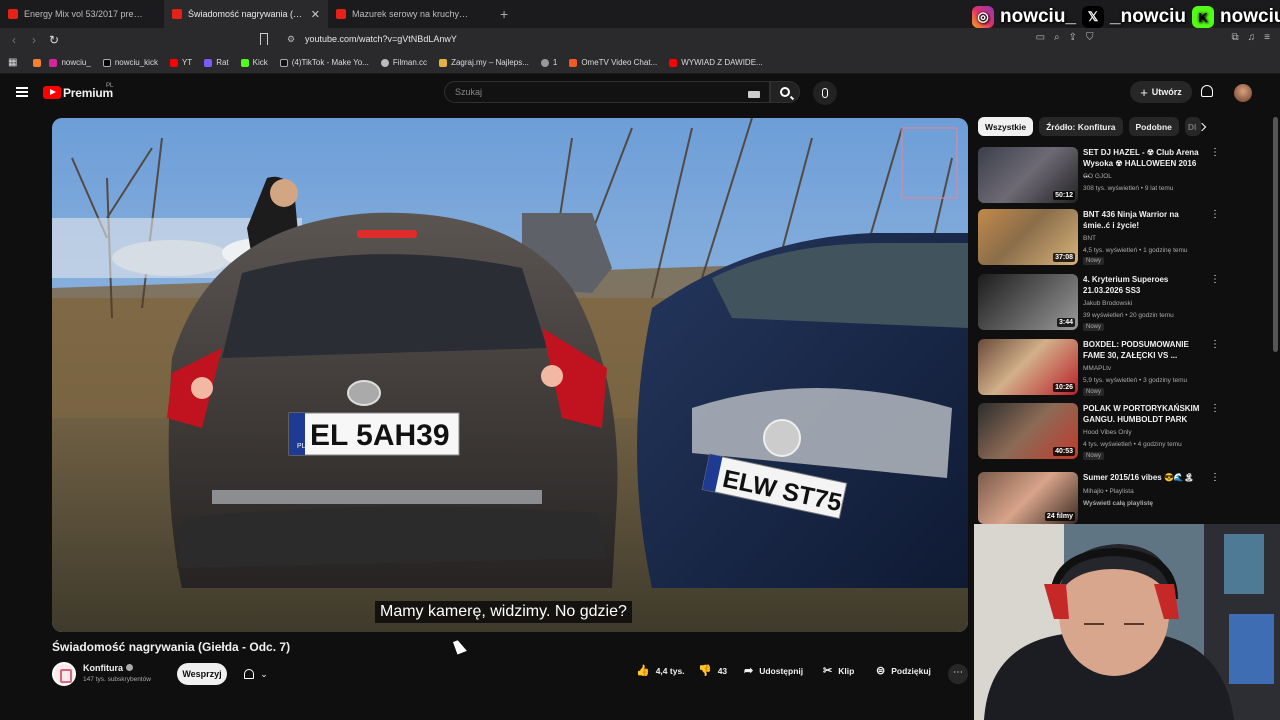 This screenshot has height=720, width=1280. Describe the element at coordinates (1006, 126) in the screenshot. I see `chip-all: Wszystkie` at that location.